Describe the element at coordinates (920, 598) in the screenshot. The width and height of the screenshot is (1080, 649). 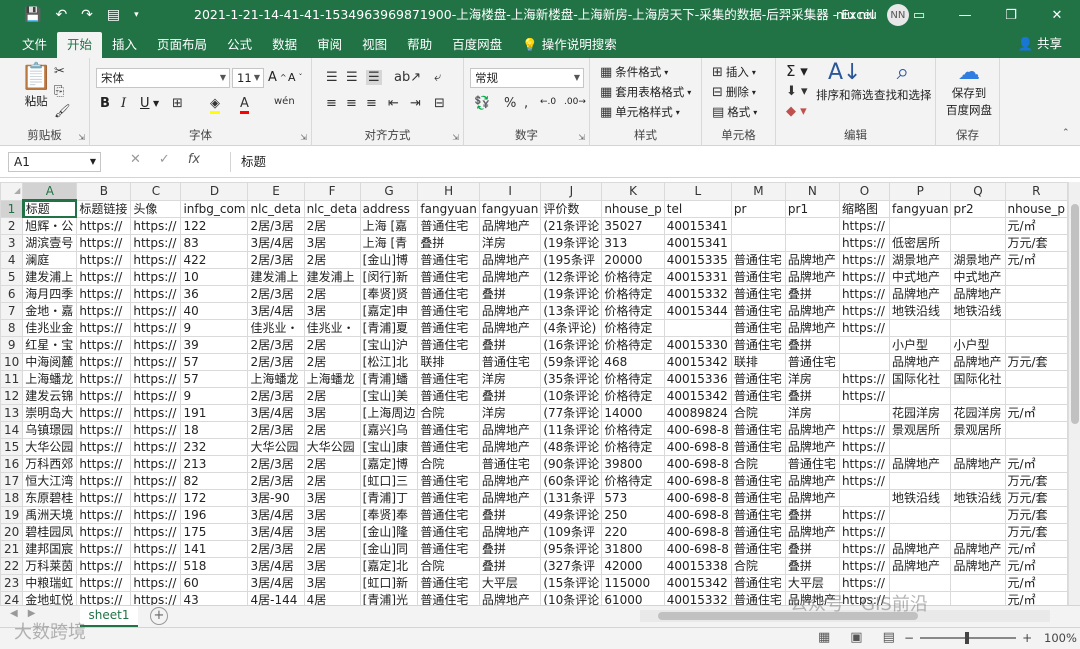
I see `cell-P24` at that location.